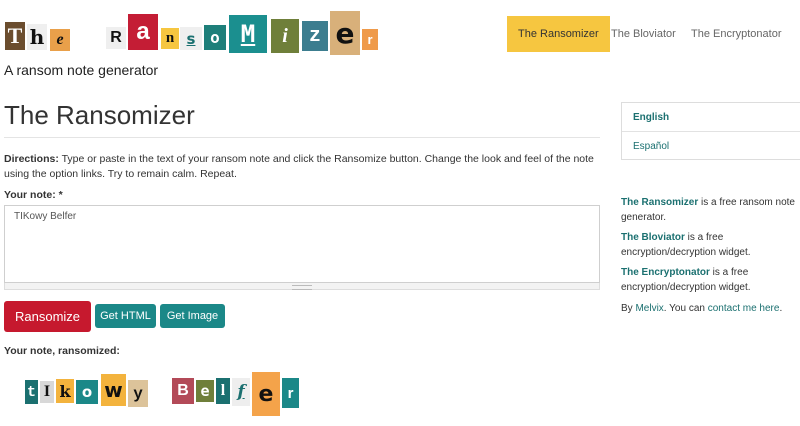 Image resolution: width=800 pixels, height=426 pixels. Describe the element at coordinates (116, 38) in the screenshot. I see `logo-letter-r: R` at that location.